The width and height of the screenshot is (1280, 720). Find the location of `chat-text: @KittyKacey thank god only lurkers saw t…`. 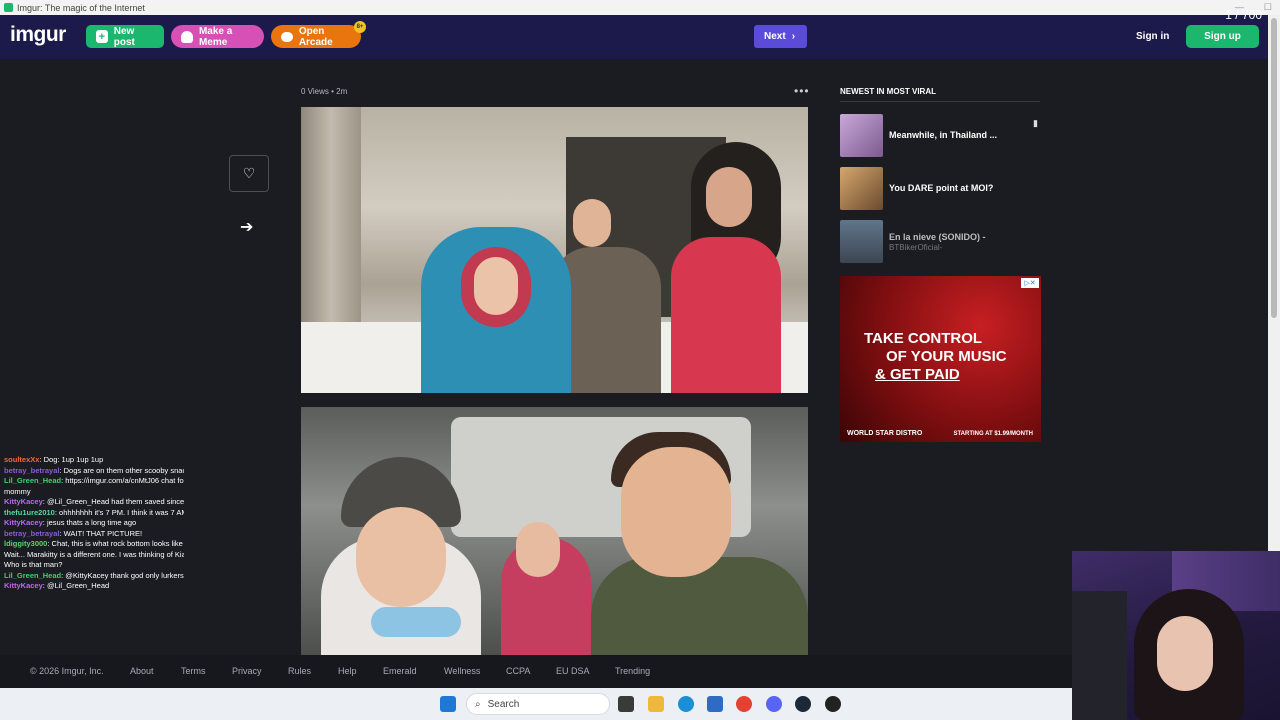

chat-text: @KittyKacey thank god only lurkers saw t… is located at coordinates (124, 575).